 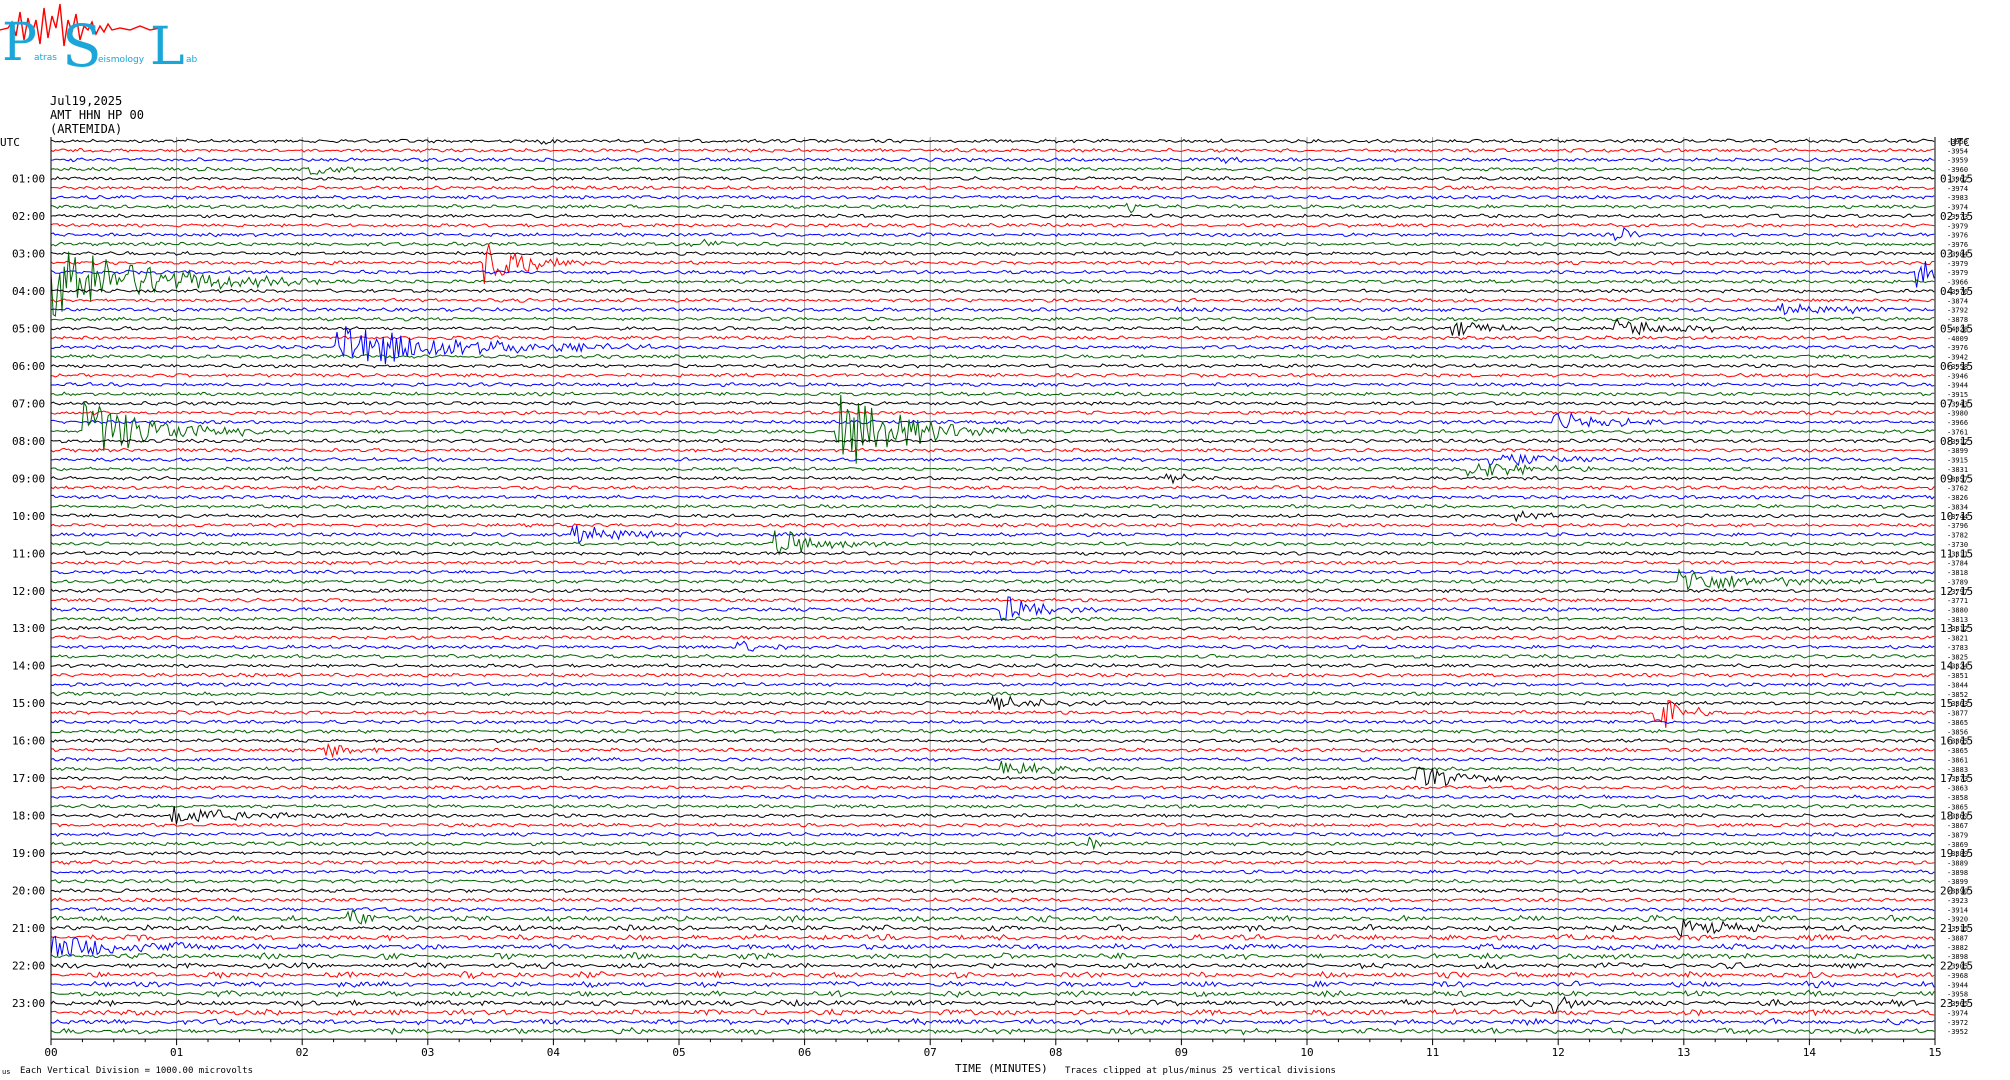 What do you see at coordinates (1956, 741) in the screenshot?
I see `right-hour-label: 16:15` at bounding box center [1956, 741].